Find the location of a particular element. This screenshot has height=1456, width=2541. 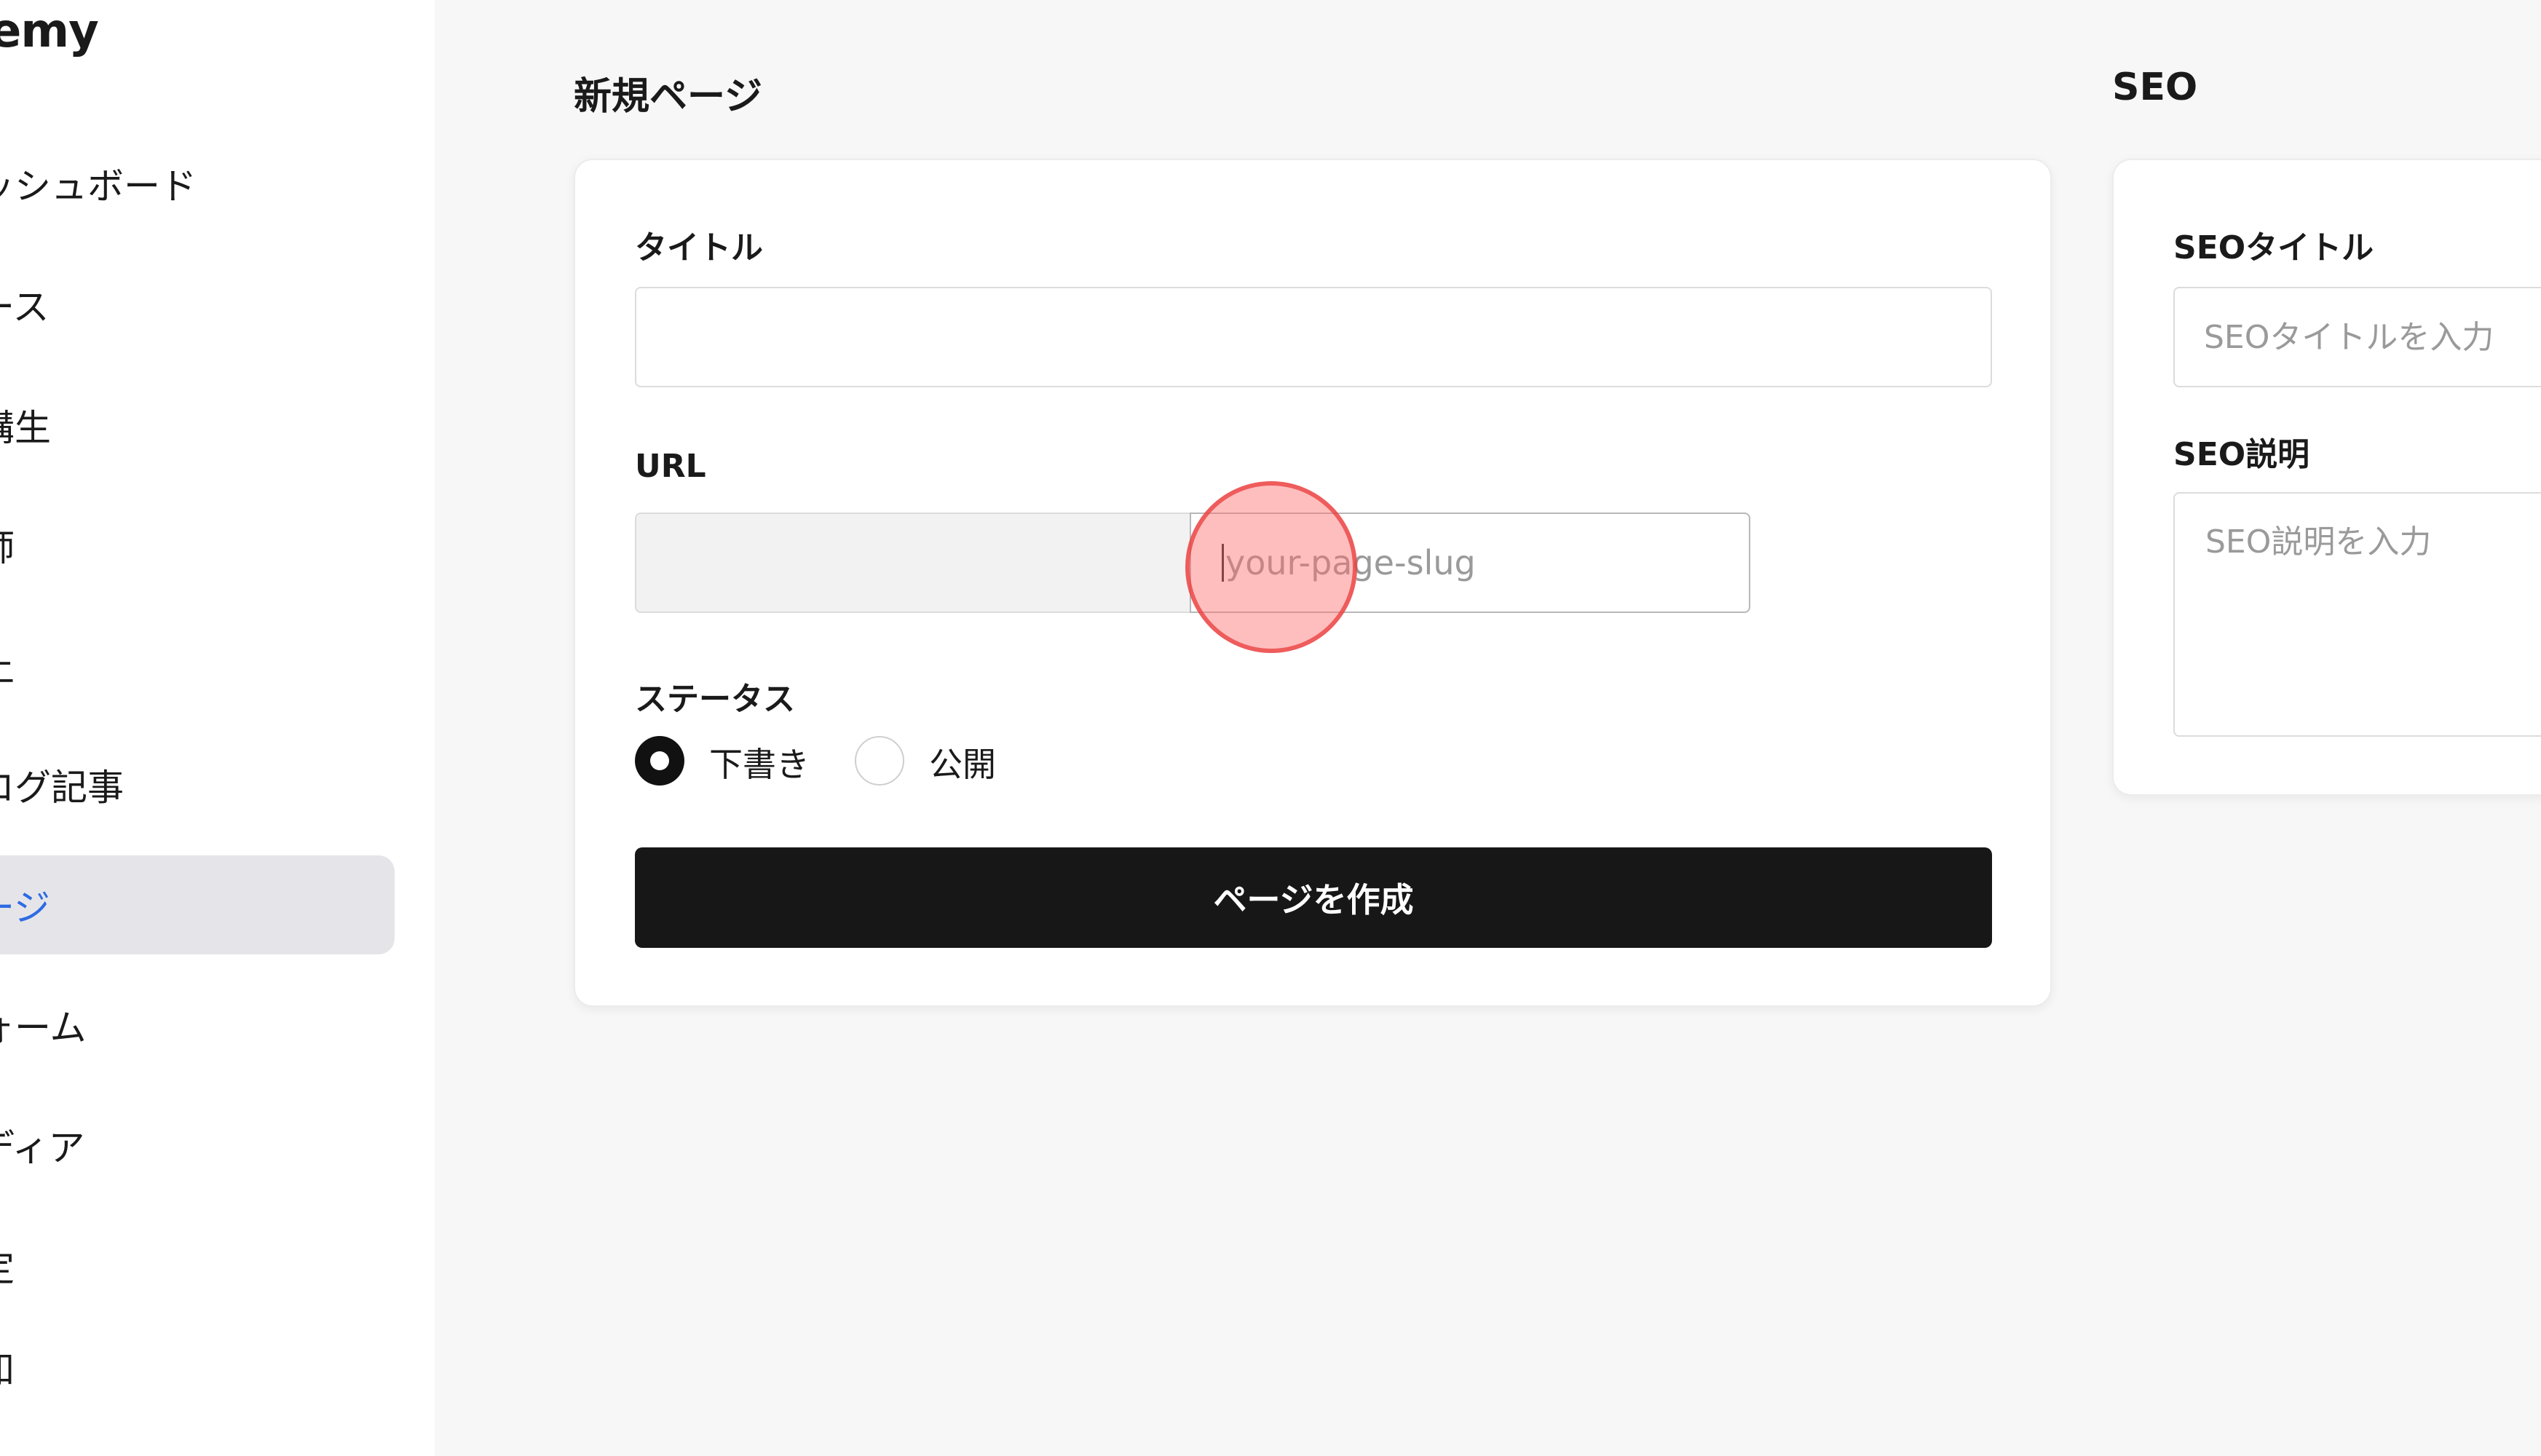

status-public-radio is located at coordinates (879, 761).